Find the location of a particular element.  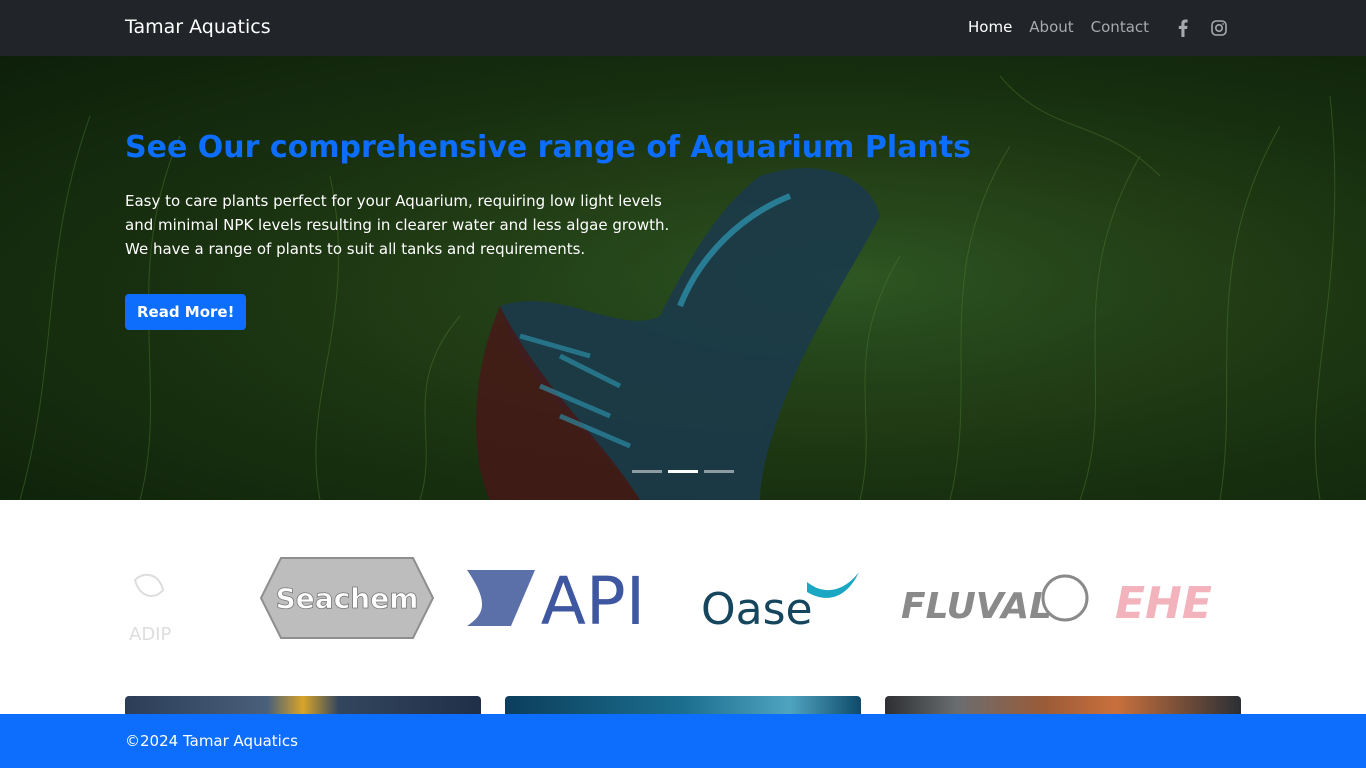

oase-logo-text: Oase is located at coordinates (757, 609).